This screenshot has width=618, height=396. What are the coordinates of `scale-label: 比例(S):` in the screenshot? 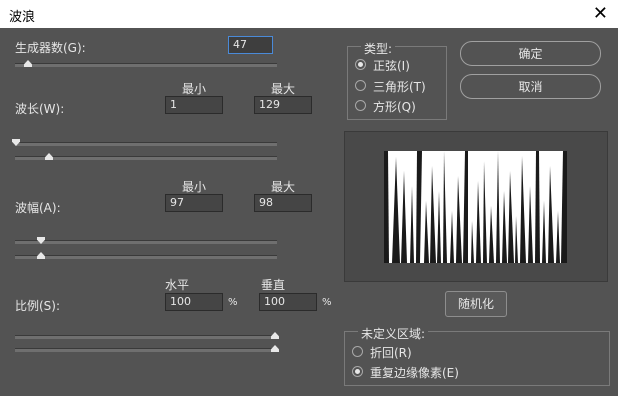 It's located at (38, 306).